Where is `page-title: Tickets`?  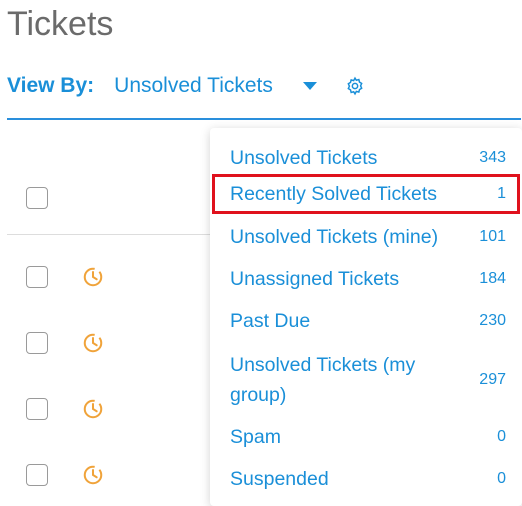
page-title: Tickets is located at coordinates (60, 24).